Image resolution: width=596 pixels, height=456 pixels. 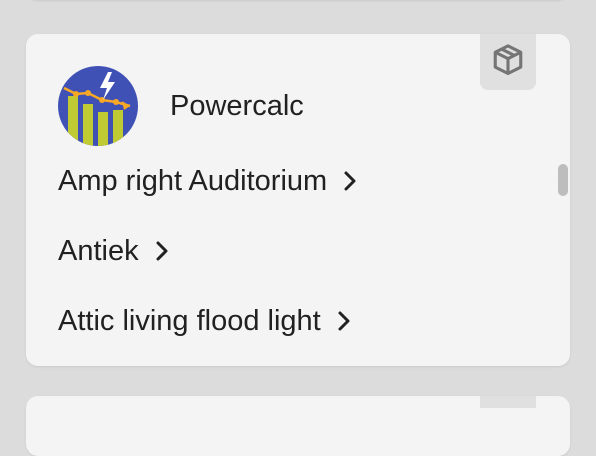 What do you see at coordinates (298, 426) in the screenshot?
I see `next-integration-card` at bounding box center [298, 426].